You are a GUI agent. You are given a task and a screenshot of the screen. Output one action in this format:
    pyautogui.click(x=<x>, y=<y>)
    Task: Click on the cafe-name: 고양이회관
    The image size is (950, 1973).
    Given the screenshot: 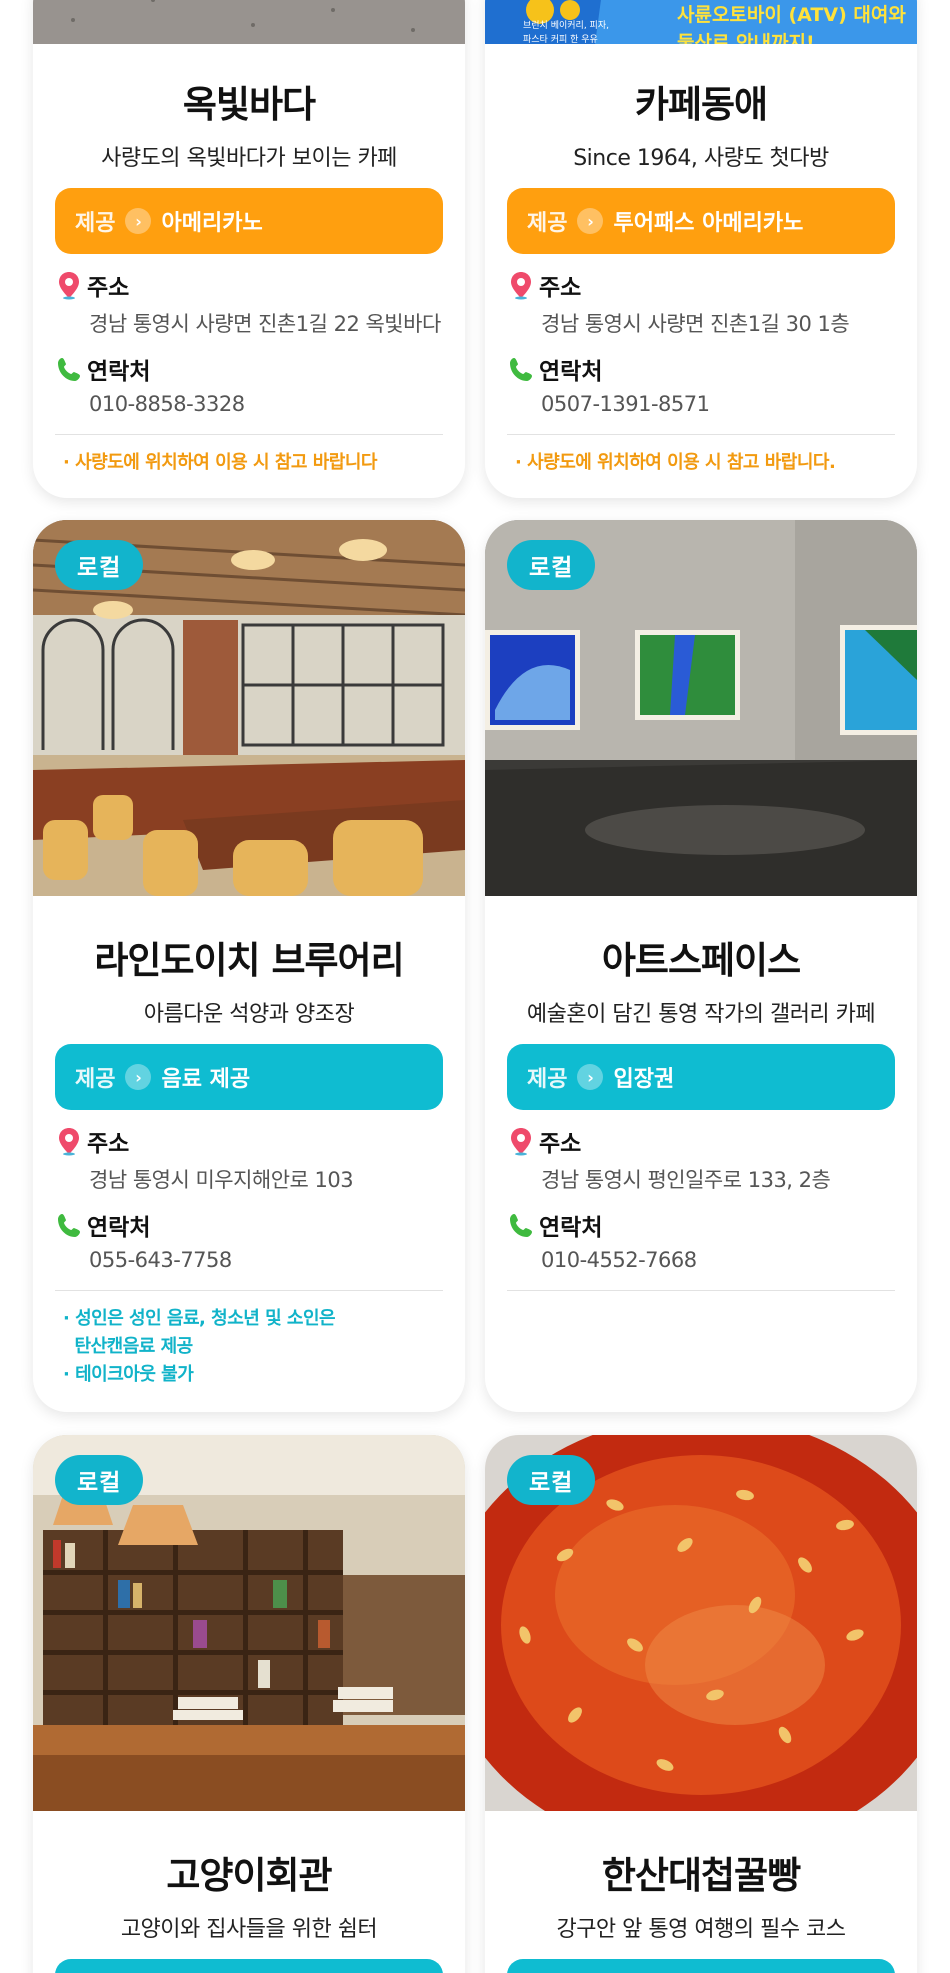 What is the action you would take?
    pyautogui.click(x=249, y=1875)
    